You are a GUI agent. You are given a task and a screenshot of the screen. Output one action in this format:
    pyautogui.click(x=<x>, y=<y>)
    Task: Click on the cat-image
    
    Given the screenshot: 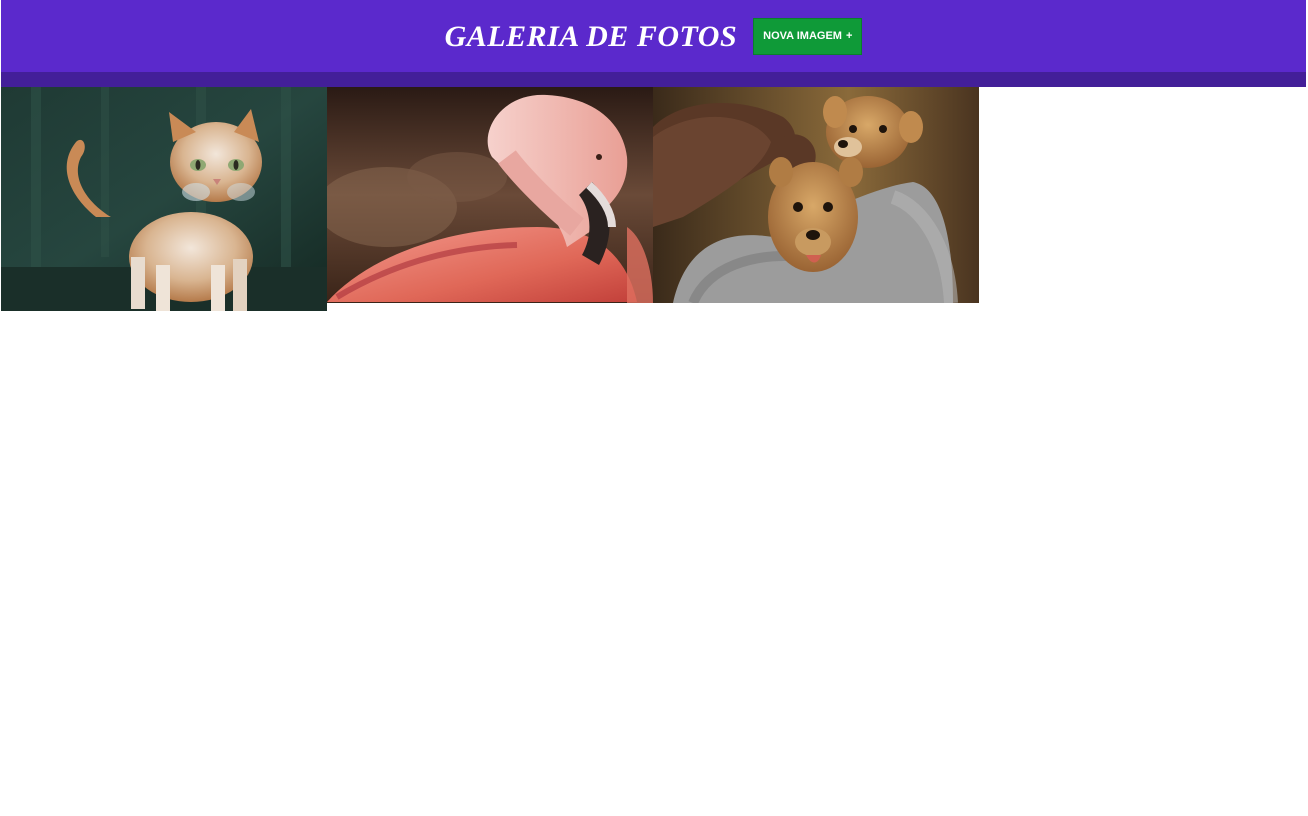 What is the action you would take?
    pyautogui.click(x=164, y=199)
    